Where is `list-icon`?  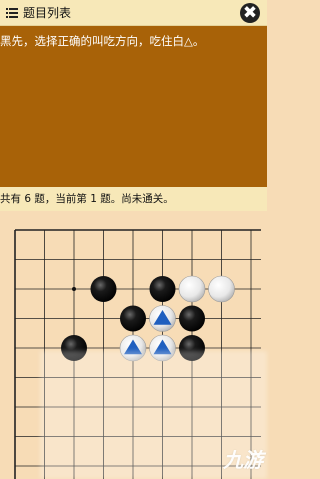
list-icon is located at coordinates (12, 12).